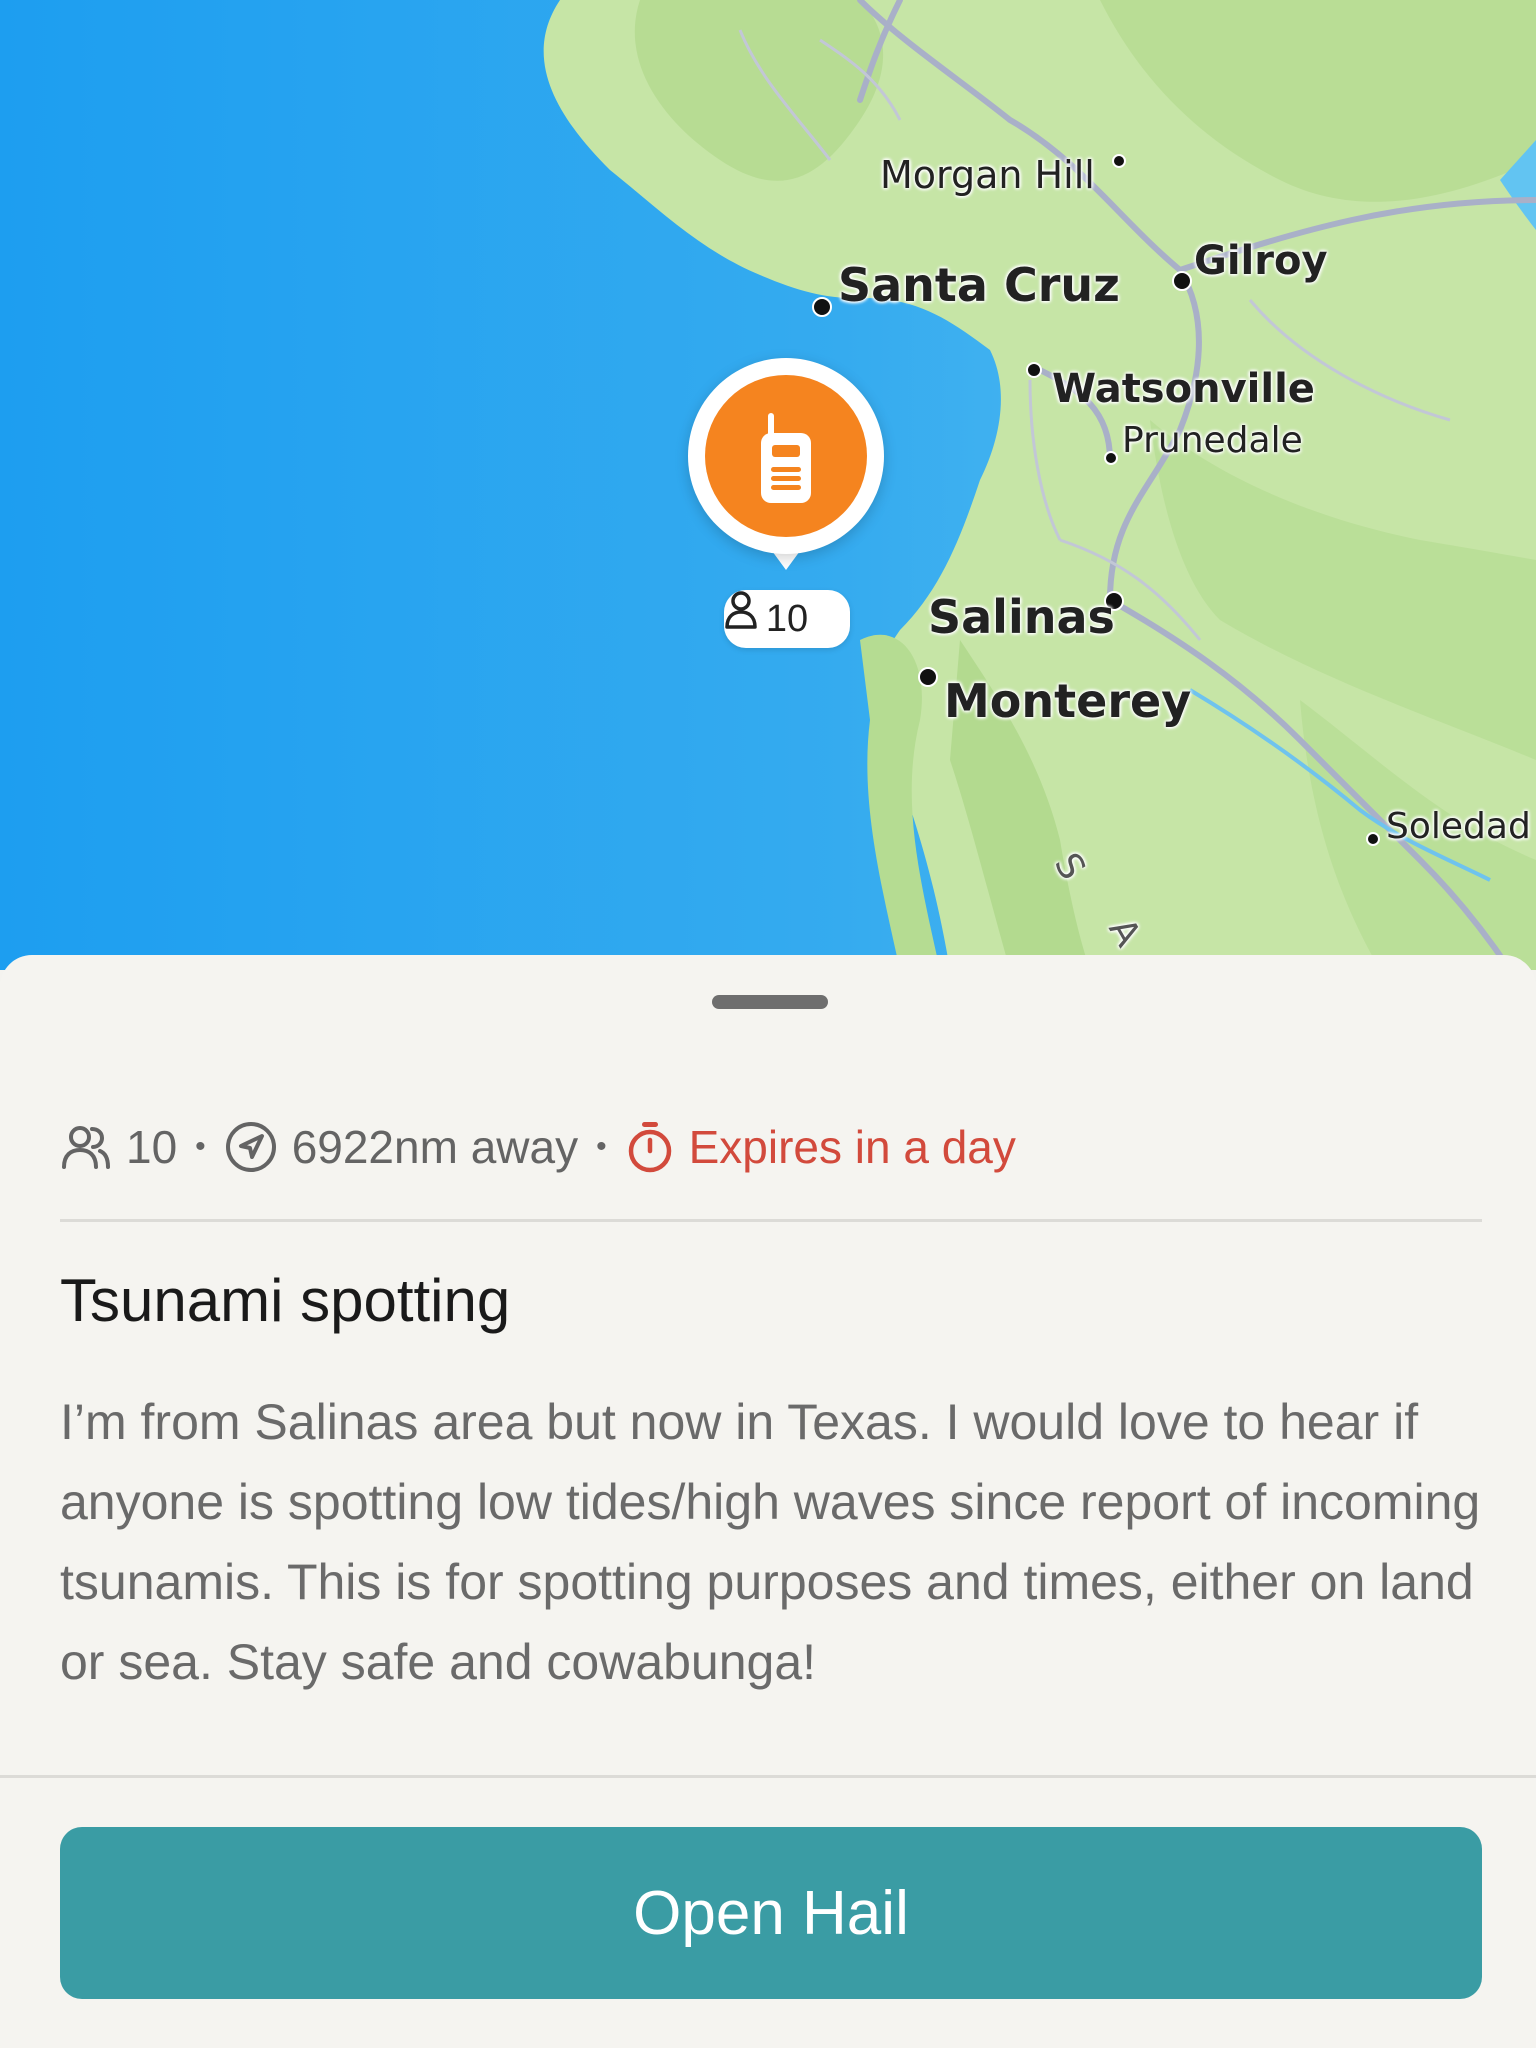  Describe the element at coordinates (1183, 389) in the screenshot. I see `city-label-watsonville: Watsonville` at that location.